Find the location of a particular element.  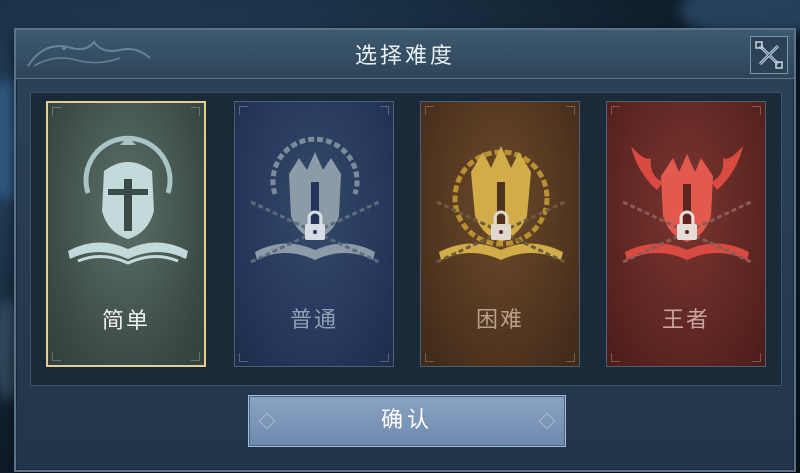

confirm-label: 确认 is located at coordinates (406, 420).